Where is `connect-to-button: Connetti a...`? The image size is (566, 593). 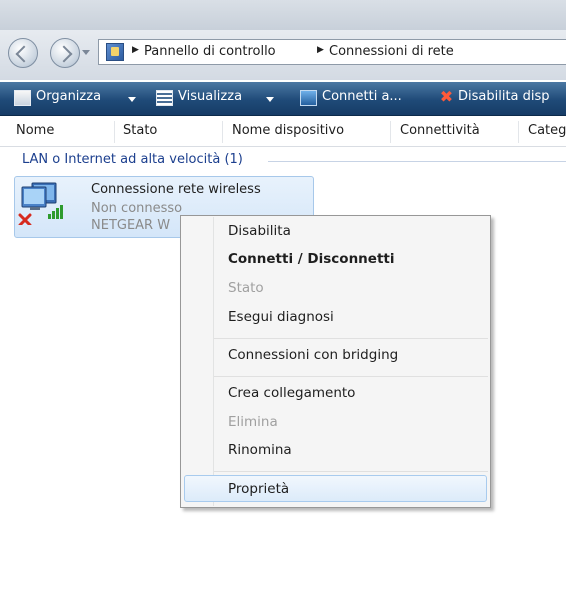
connect-to-button: Connetti a... is located at coordinates (362, 96).